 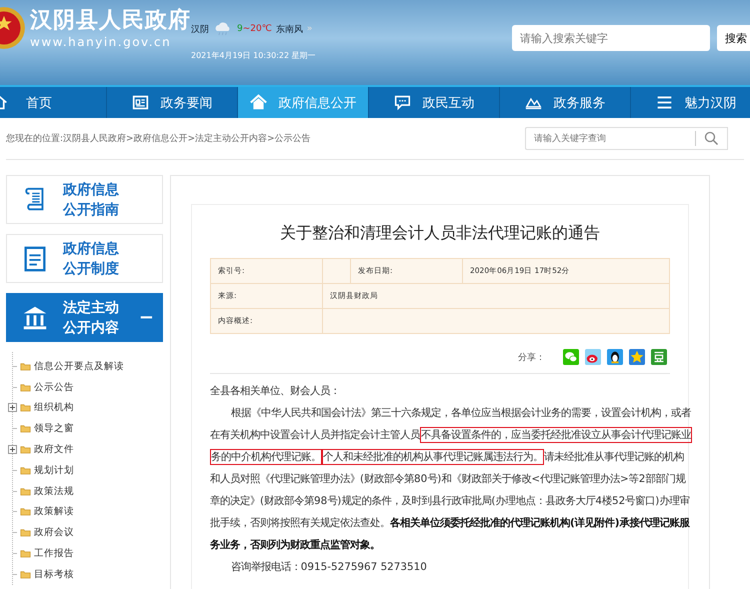 I want to click on contact-line: 咨询举报电话：0915-5275967 5273510, so click(x=329, y=567).